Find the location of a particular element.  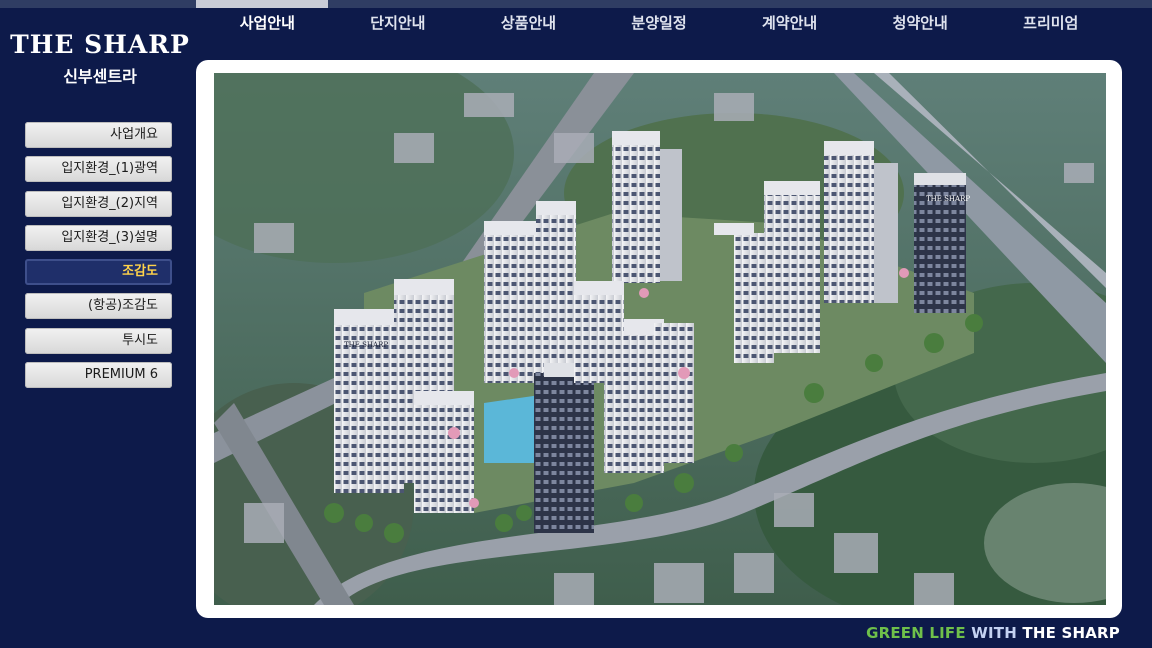

tab-business-info: 사업안내 is located at coordinates (267, 22).